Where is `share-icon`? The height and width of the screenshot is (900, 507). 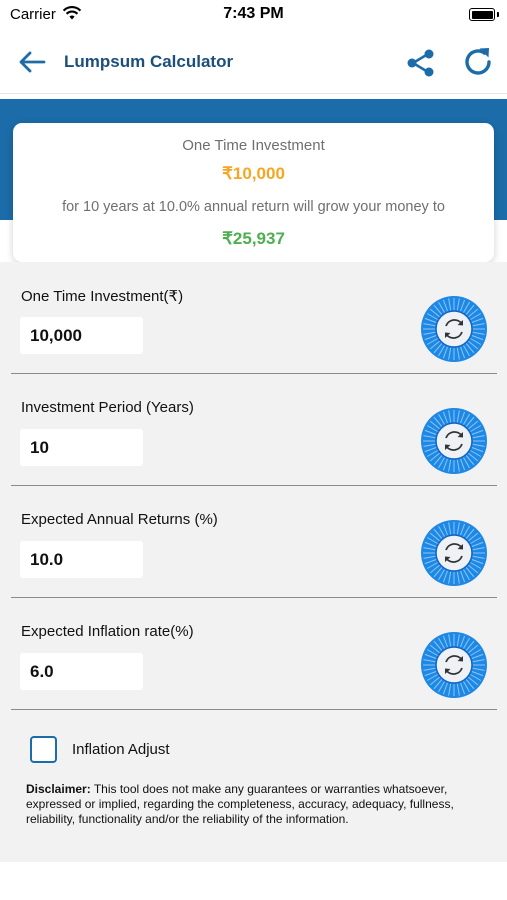 share-icon is located at coordinates (420, 63).